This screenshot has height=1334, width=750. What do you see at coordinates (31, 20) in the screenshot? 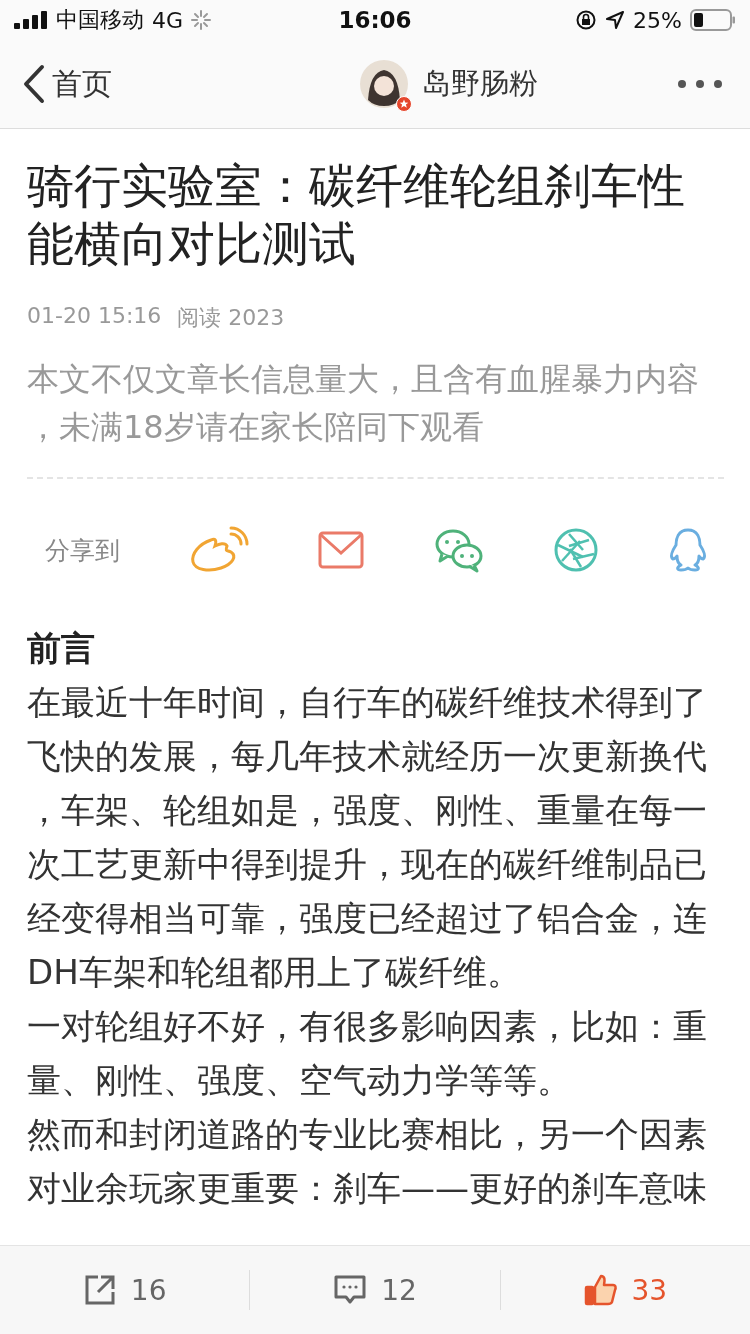
I see `signal-icon` at bounding box center [31, 20].